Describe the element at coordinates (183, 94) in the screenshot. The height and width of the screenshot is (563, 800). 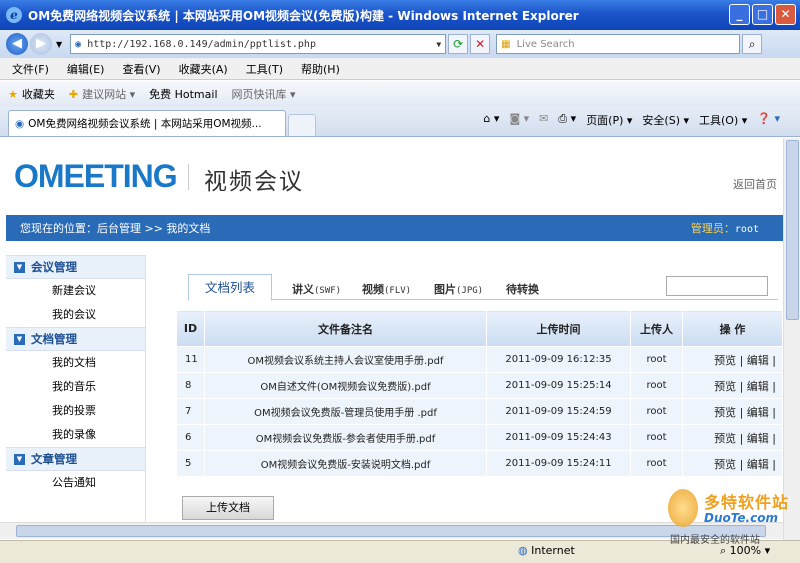
I see `fav-hotmail: 免费 Hotmail` at that location.